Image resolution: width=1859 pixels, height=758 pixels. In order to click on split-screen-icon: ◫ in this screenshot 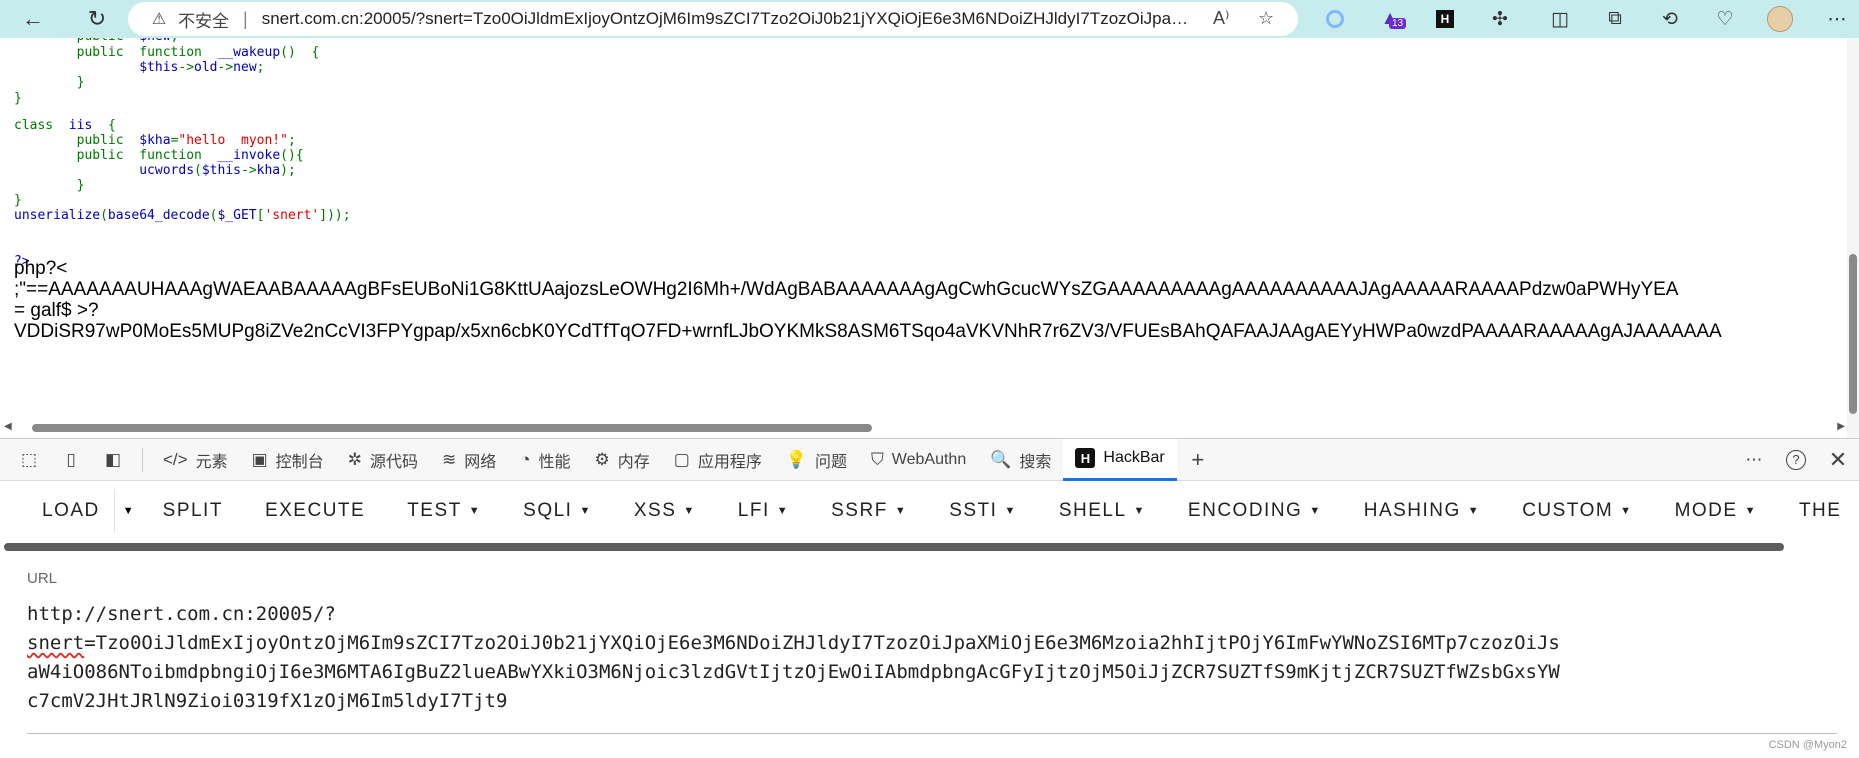, I will do `click(1560, 19)`.